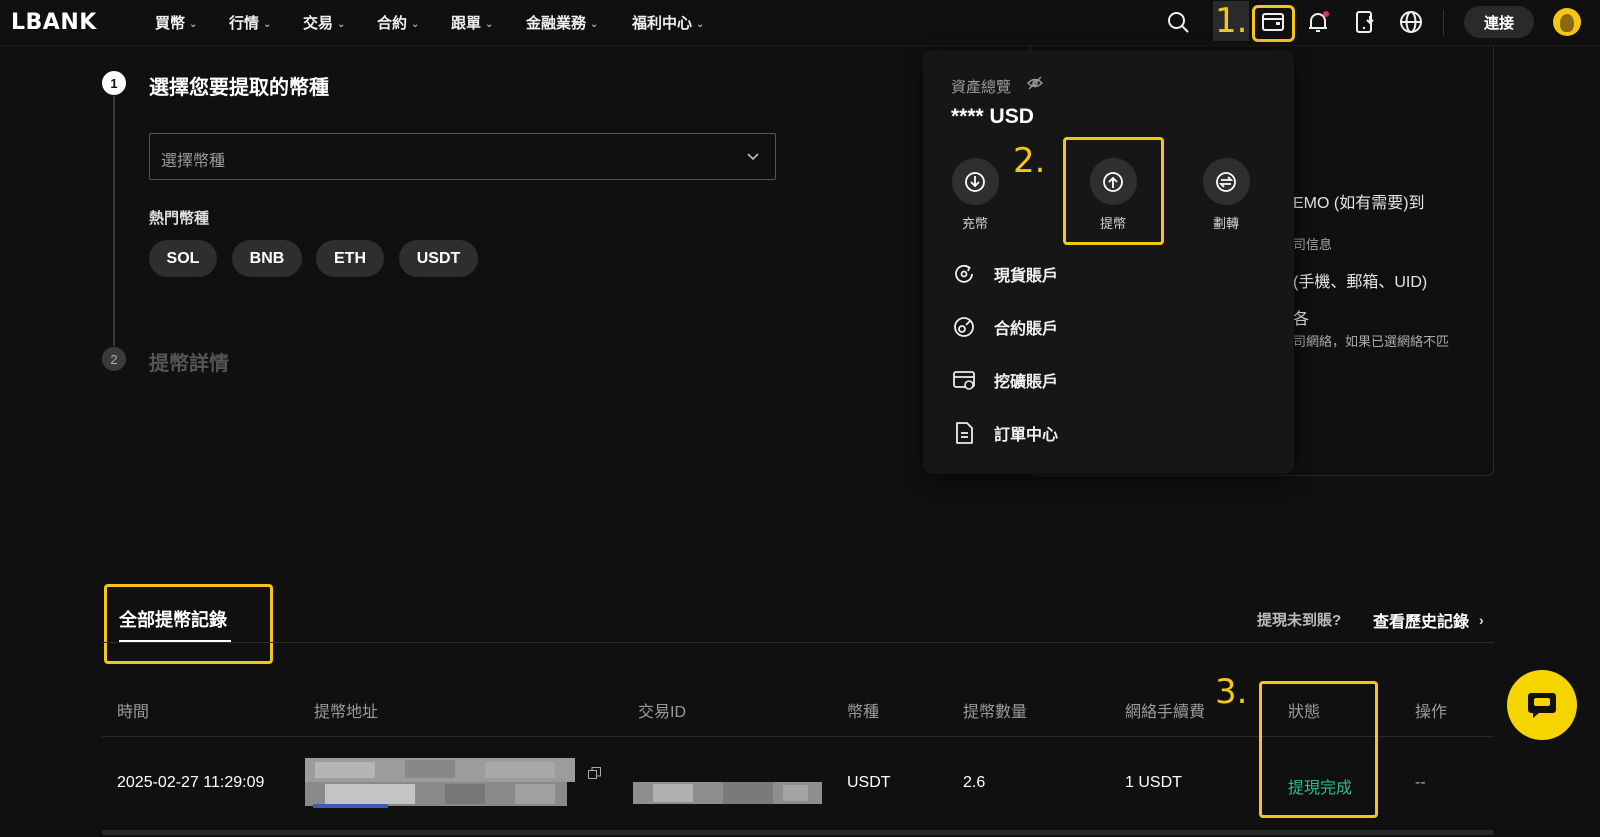 This screenshot has height=837, width=1600. I want to click on deposit-label: 充幣, so click(974, 223).